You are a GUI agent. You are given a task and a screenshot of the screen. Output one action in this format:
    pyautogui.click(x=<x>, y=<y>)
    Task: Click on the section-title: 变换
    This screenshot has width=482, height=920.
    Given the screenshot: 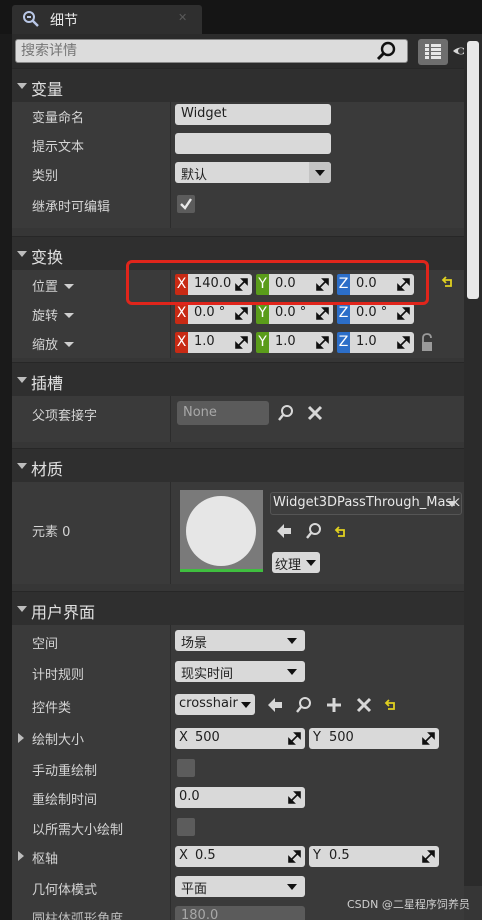 What is the action you would take?
    pyautogui.click(x=47, y=257)
    